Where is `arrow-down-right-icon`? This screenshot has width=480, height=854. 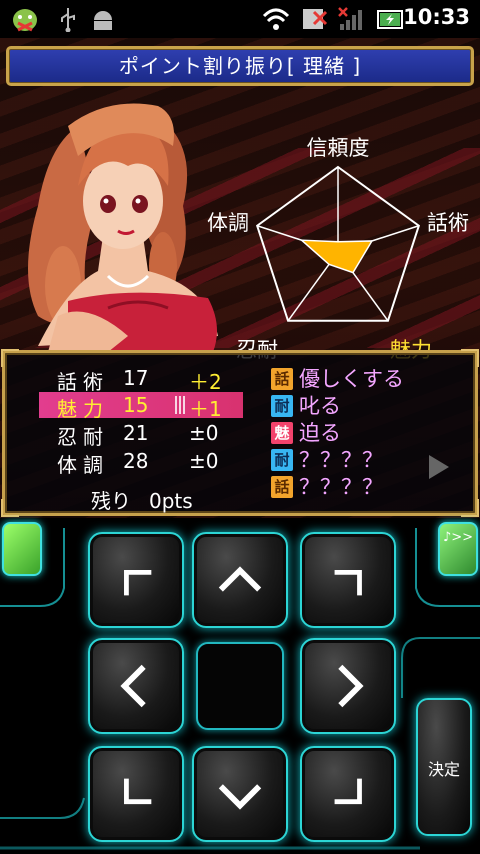 arrow-down-right-icon is located at coordinates (348, 791).